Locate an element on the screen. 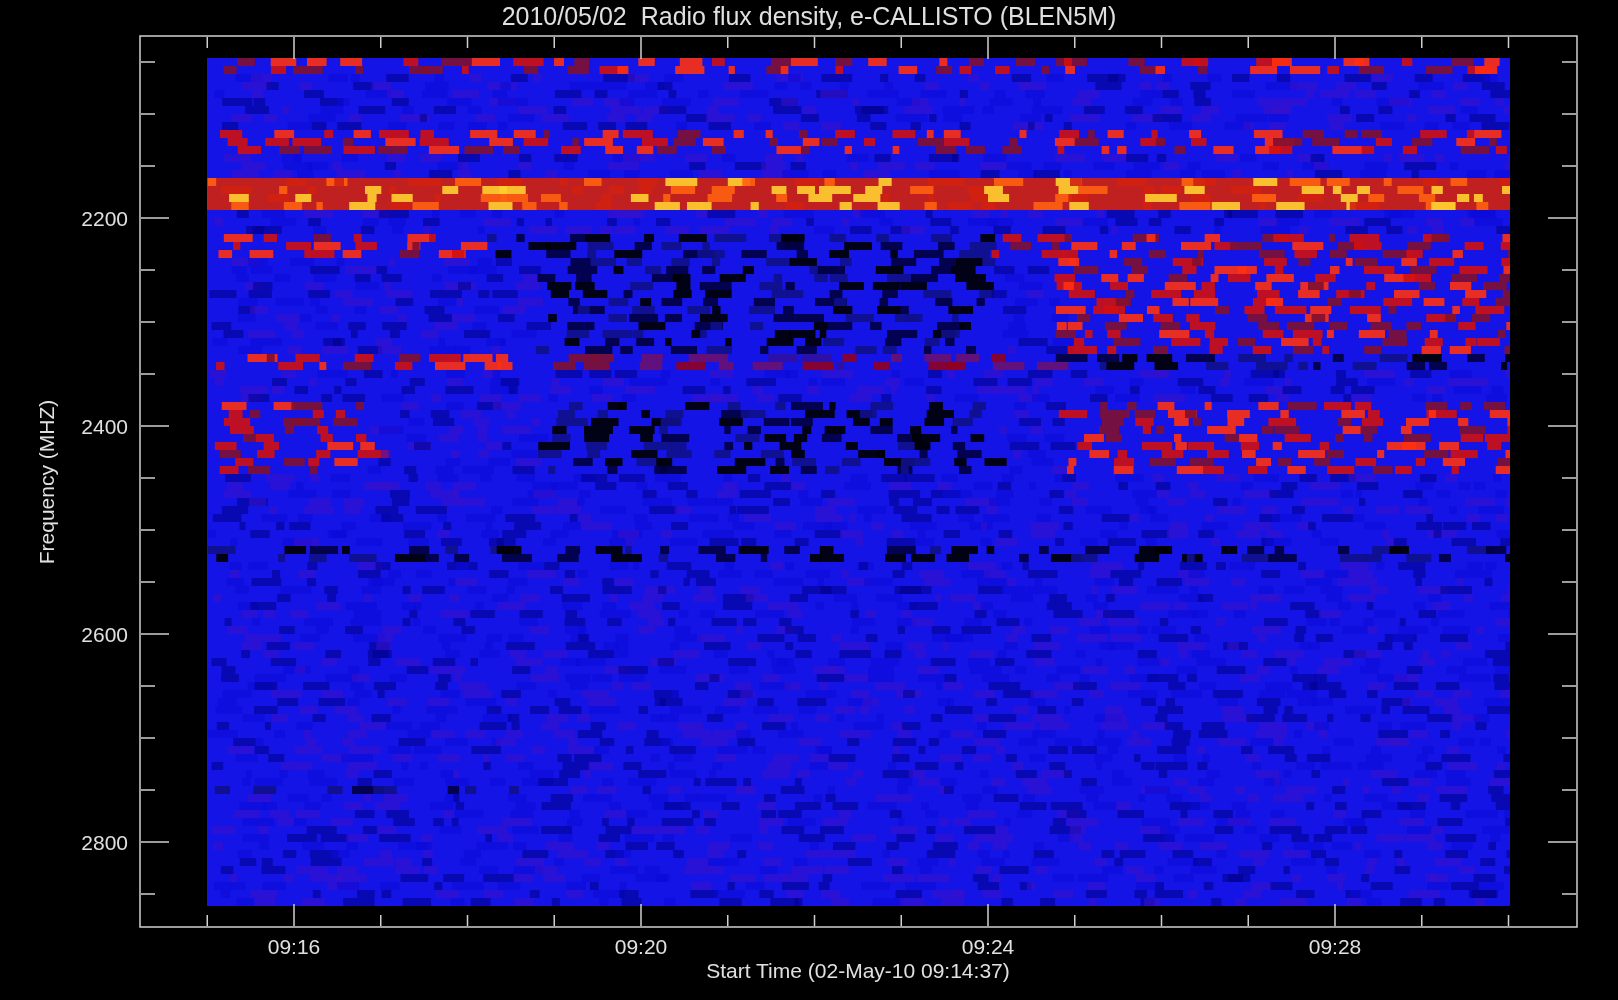  axis-label: 09:16 is located at coordinates (294, 946).